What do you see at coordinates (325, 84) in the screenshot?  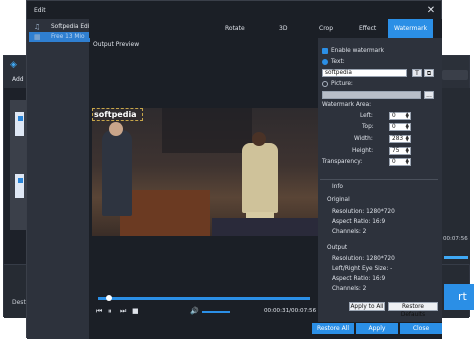 I see `picture-radio` at bounding box center [325, 84].